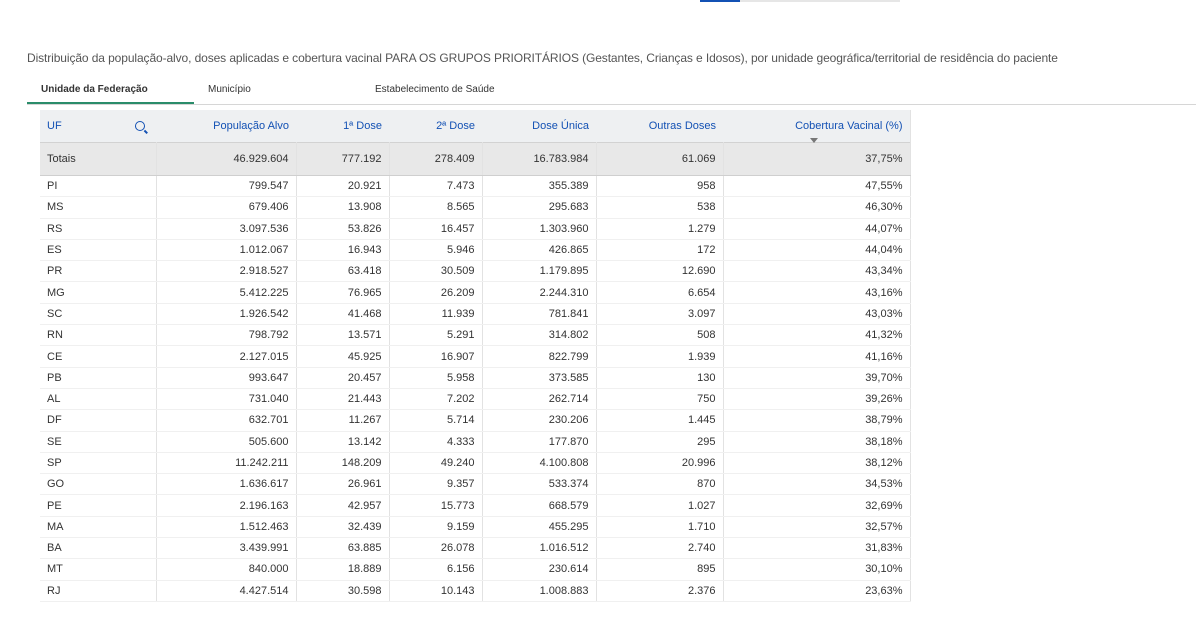 The height and width of the screenshot is (618, 1196). Describe the element at coordinates (226, 420) in the screenshot. I see `cell-populacao: 632.701` at that location.